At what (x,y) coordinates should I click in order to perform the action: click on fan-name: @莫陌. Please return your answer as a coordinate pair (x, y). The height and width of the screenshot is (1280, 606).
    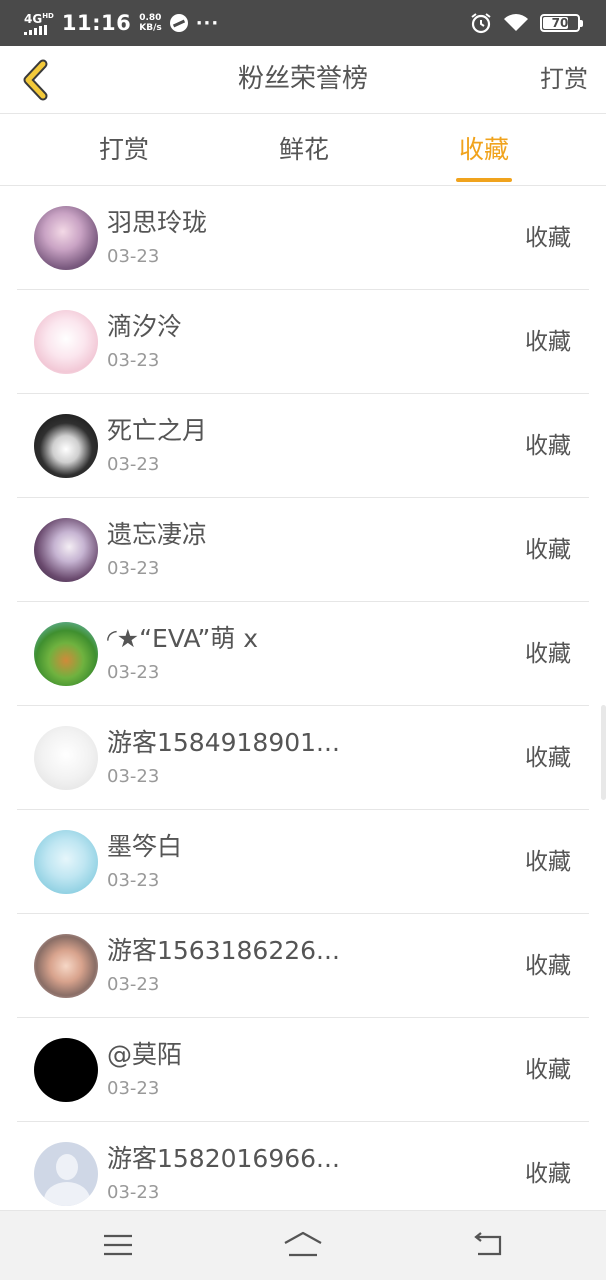
    Looking at the image, I should click on (145, 1054).